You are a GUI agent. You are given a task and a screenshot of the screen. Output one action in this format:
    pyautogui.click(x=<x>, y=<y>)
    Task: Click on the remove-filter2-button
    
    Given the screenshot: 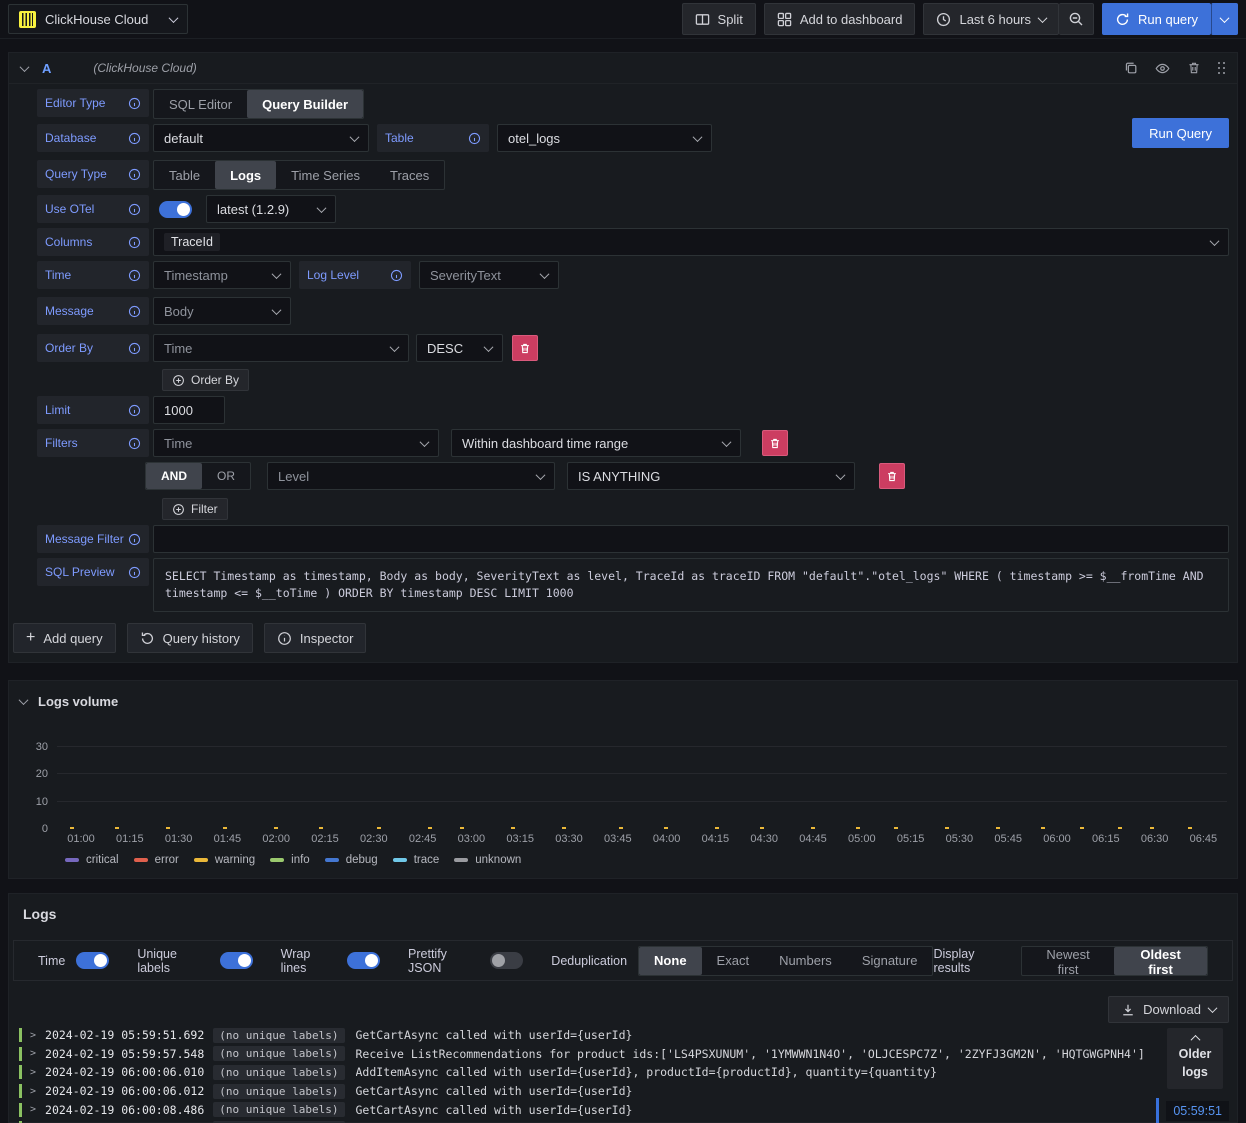 What is the action you would take?
    pyautogui.click(x=892, y=476)
    